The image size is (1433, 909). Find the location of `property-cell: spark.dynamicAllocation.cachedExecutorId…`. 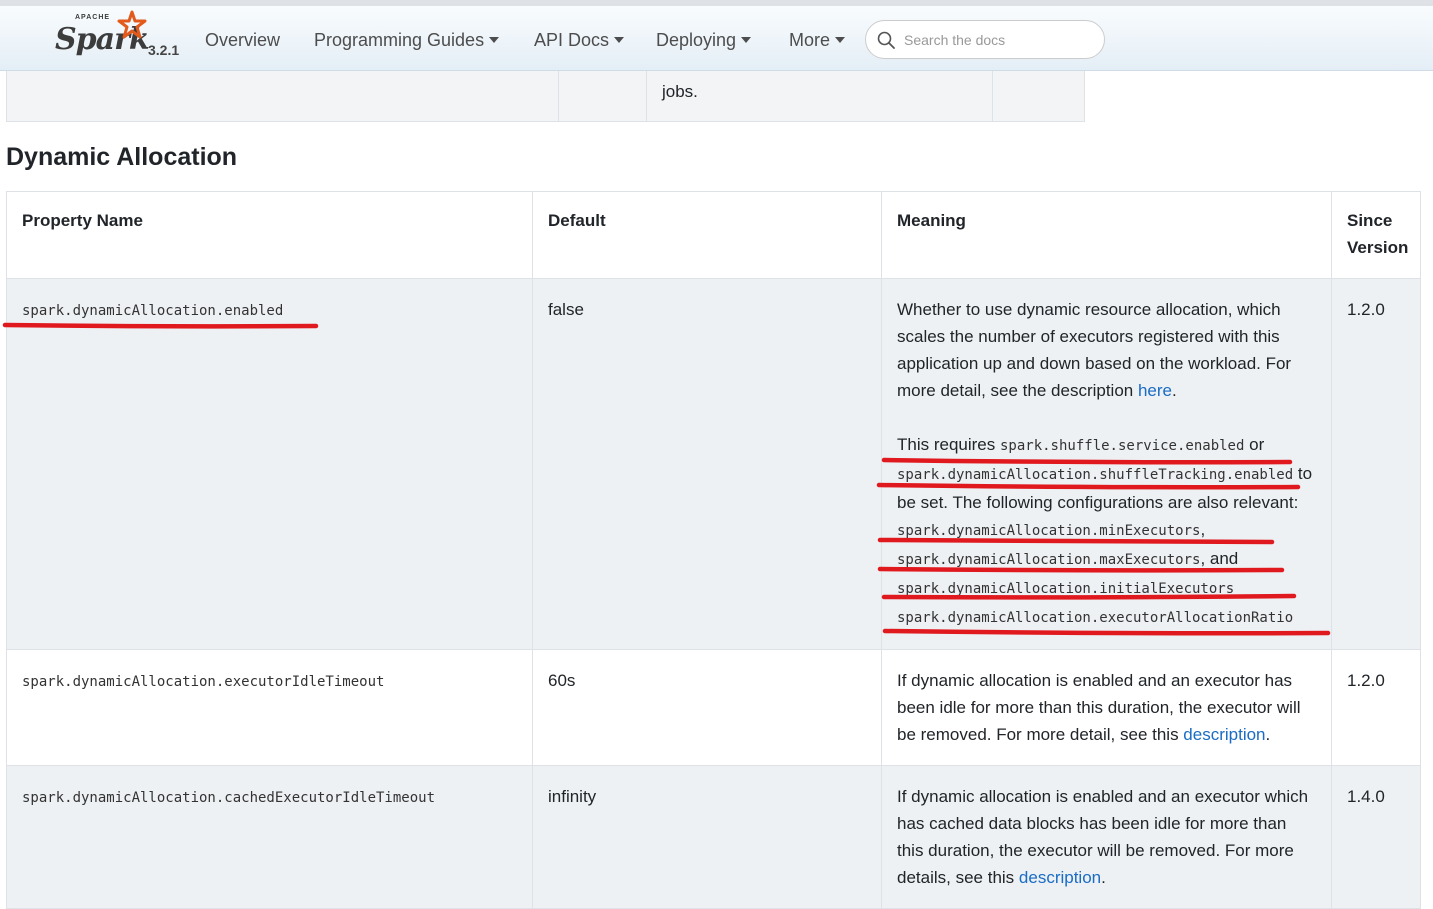

property-cell: spark.dynamicAllocation.cachedExecutorId… is located at coordinates (269, 837).